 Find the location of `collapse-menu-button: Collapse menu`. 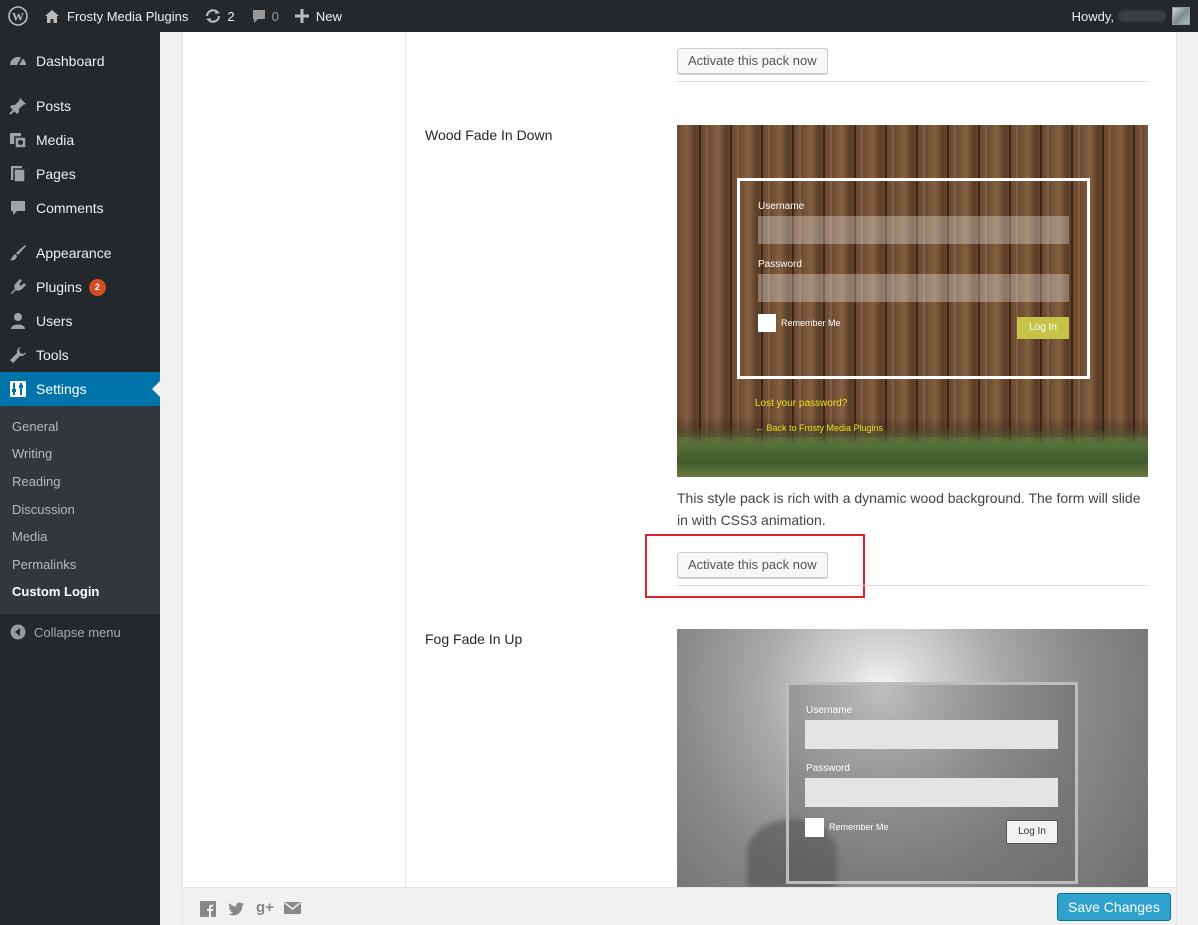

collapse-menu-button: Collapse menu is located at coordinates (60, 632).